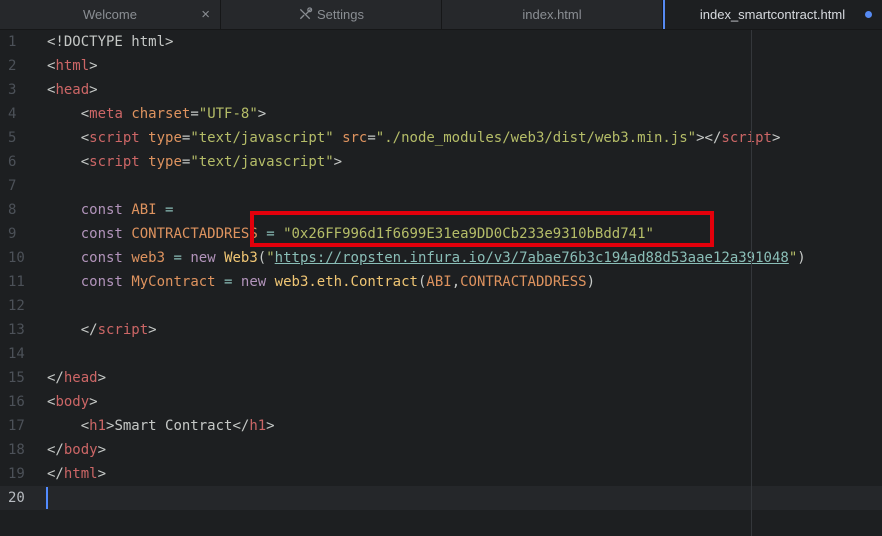  Describe the element at coordinates (441, 162) in the screenshot. I see `code-line: 6 <script type="text/javascript">` at that location.